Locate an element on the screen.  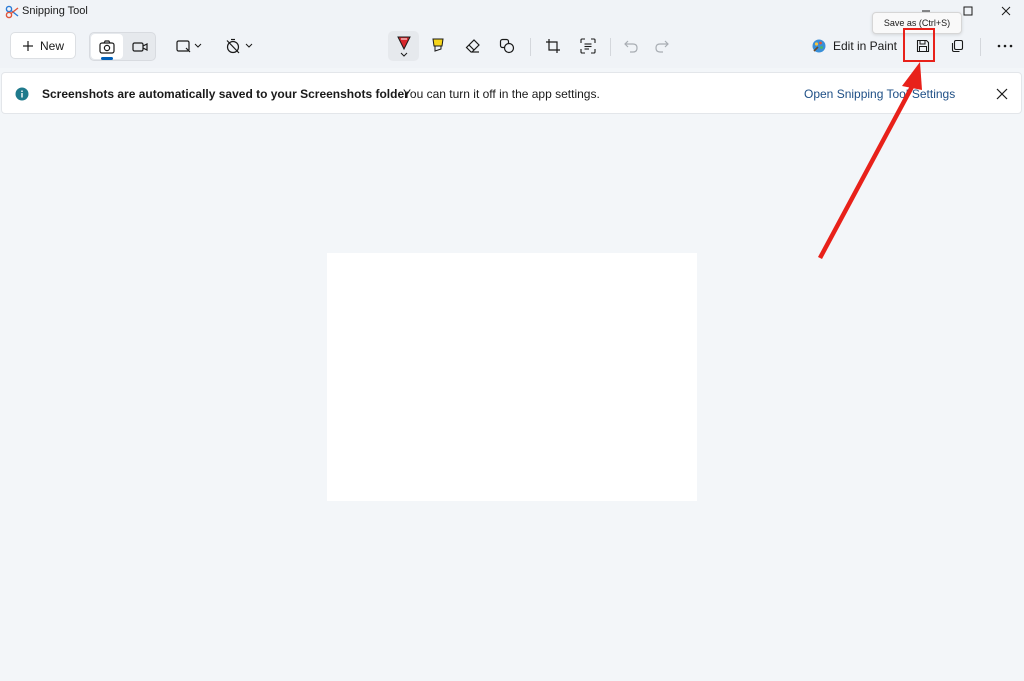
new-snip-button: New is located at coordinates (43, 45).